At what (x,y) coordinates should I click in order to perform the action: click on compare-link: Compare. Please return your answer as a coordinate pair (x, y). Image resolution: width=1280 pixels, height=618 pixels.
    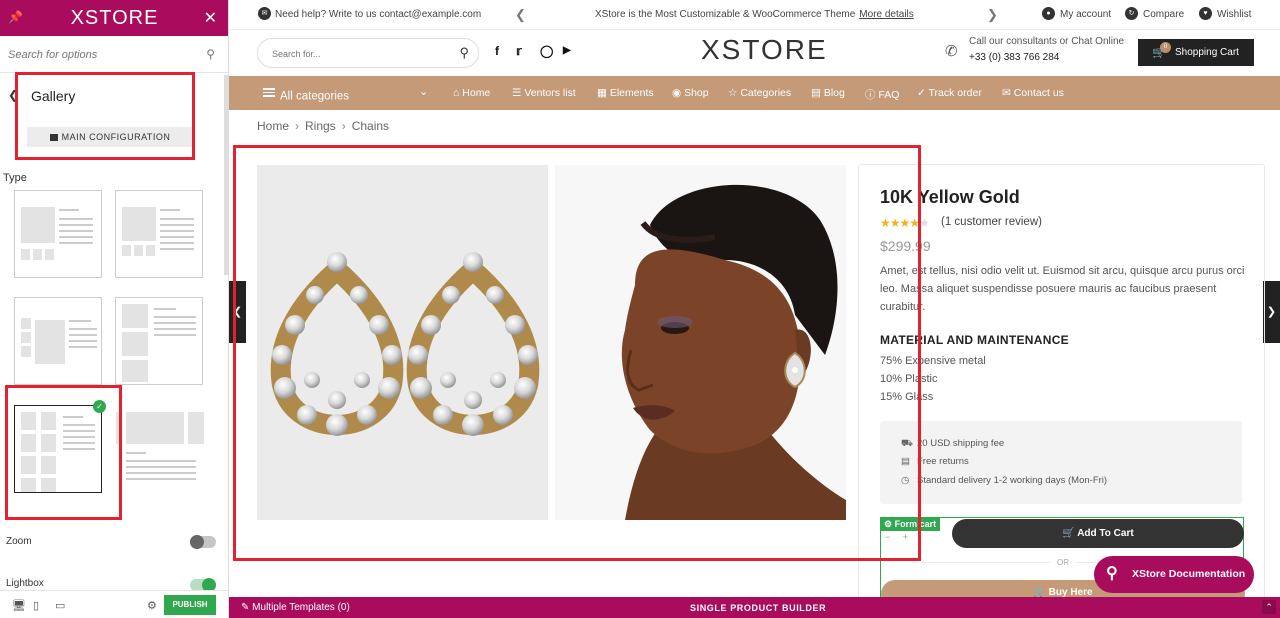
    Looking at the image, I should click on (1163, 14).